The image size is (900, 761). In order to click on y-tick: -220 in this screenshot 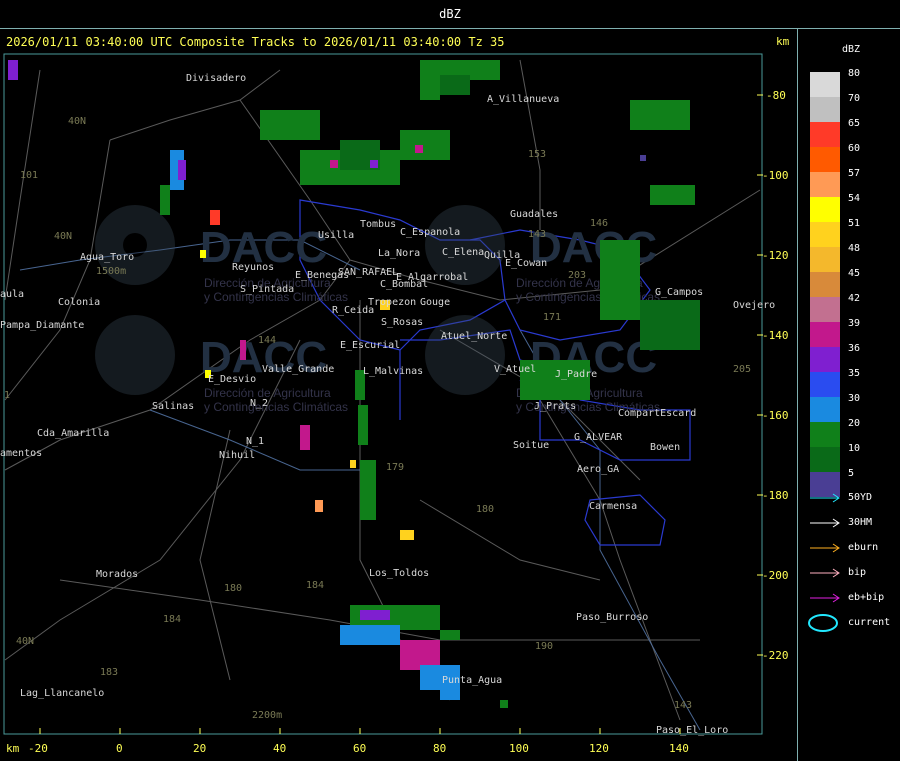, I will do `click(775, 655)`.